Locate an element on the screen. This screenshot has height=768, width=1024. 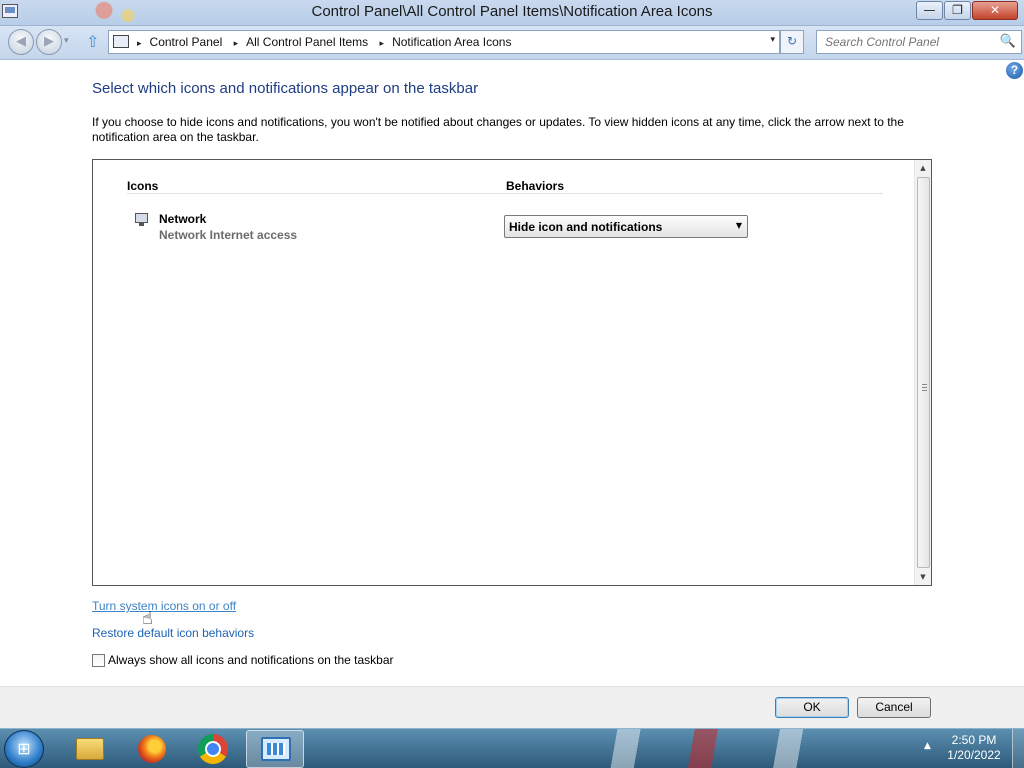
address-dropdown-icon: ▾ is located at coordinates (772, 40).